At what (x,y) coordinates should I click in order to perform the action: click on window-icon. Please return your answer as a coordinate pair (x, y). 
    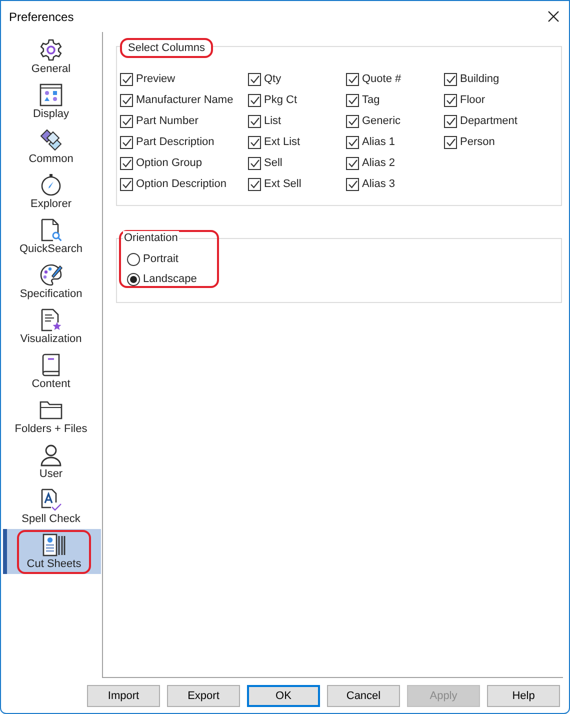
    Looking at the image, I should click on (51, 94).